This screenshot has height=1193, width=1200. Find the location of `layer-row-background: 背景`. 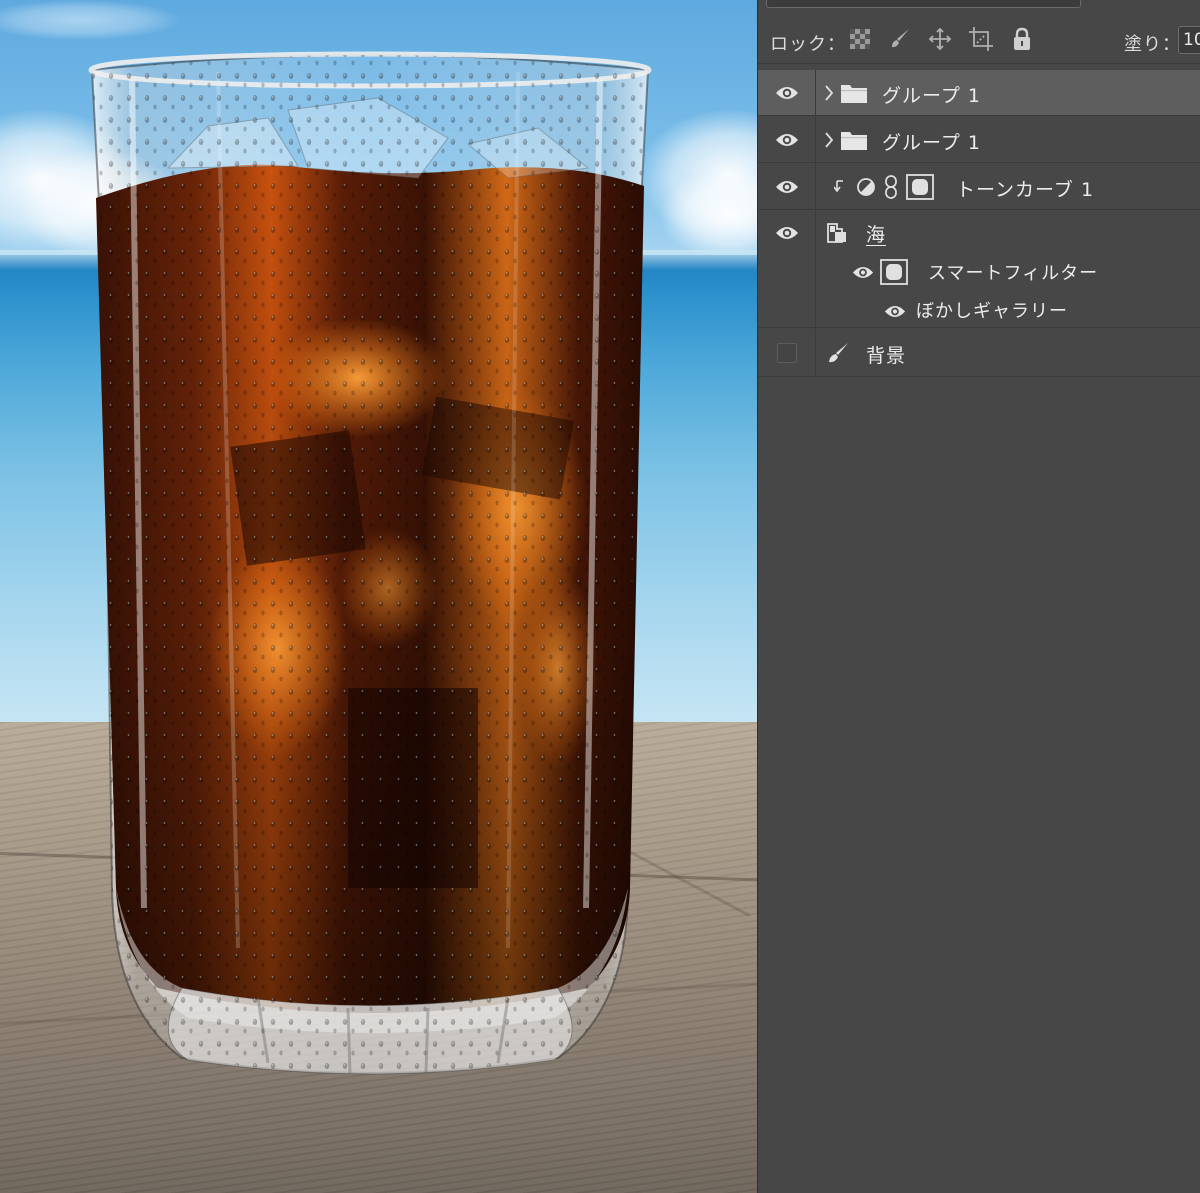

layer-row-background: 背景 is located at coordinates (979, 353).